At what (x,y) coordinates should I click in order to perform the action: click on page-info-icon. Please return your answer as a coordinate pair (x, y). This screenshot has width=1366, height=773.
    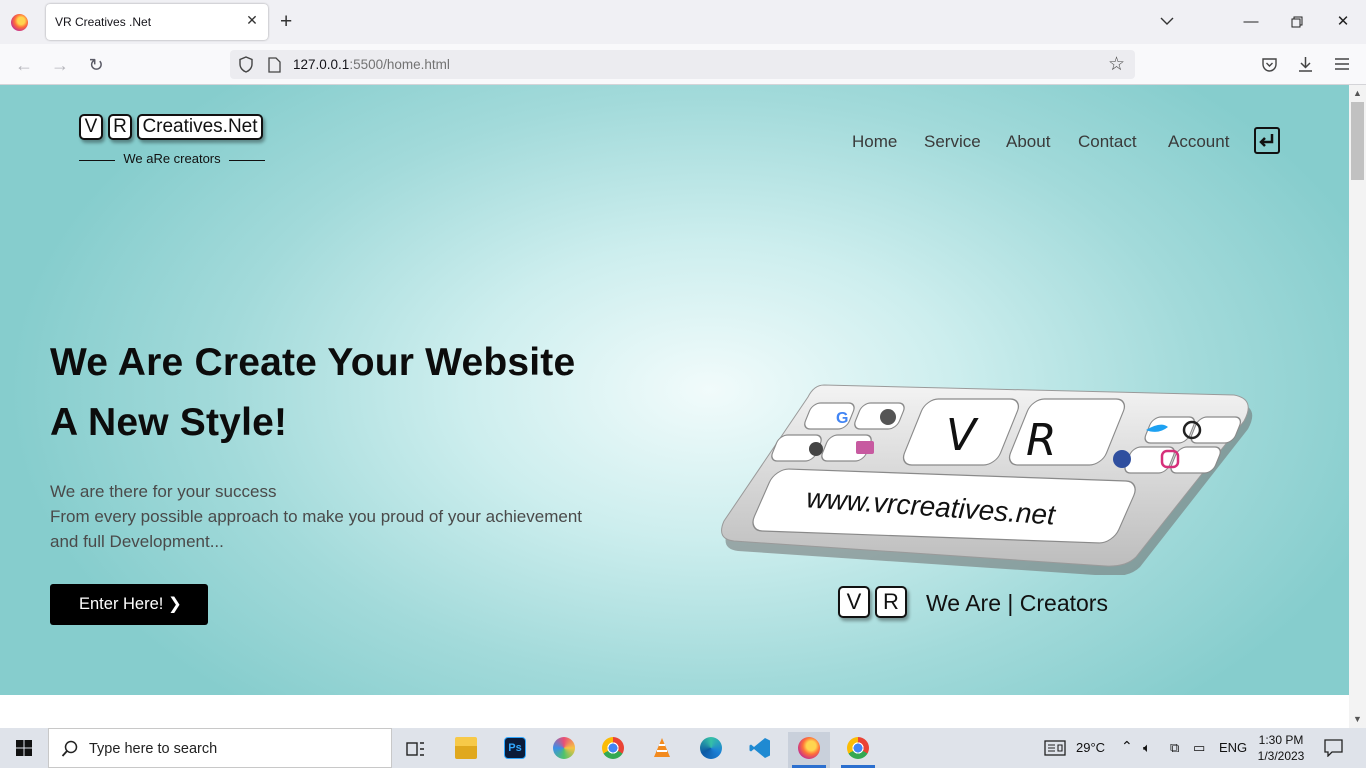
    Looking at the image, I should click on (274, 65).